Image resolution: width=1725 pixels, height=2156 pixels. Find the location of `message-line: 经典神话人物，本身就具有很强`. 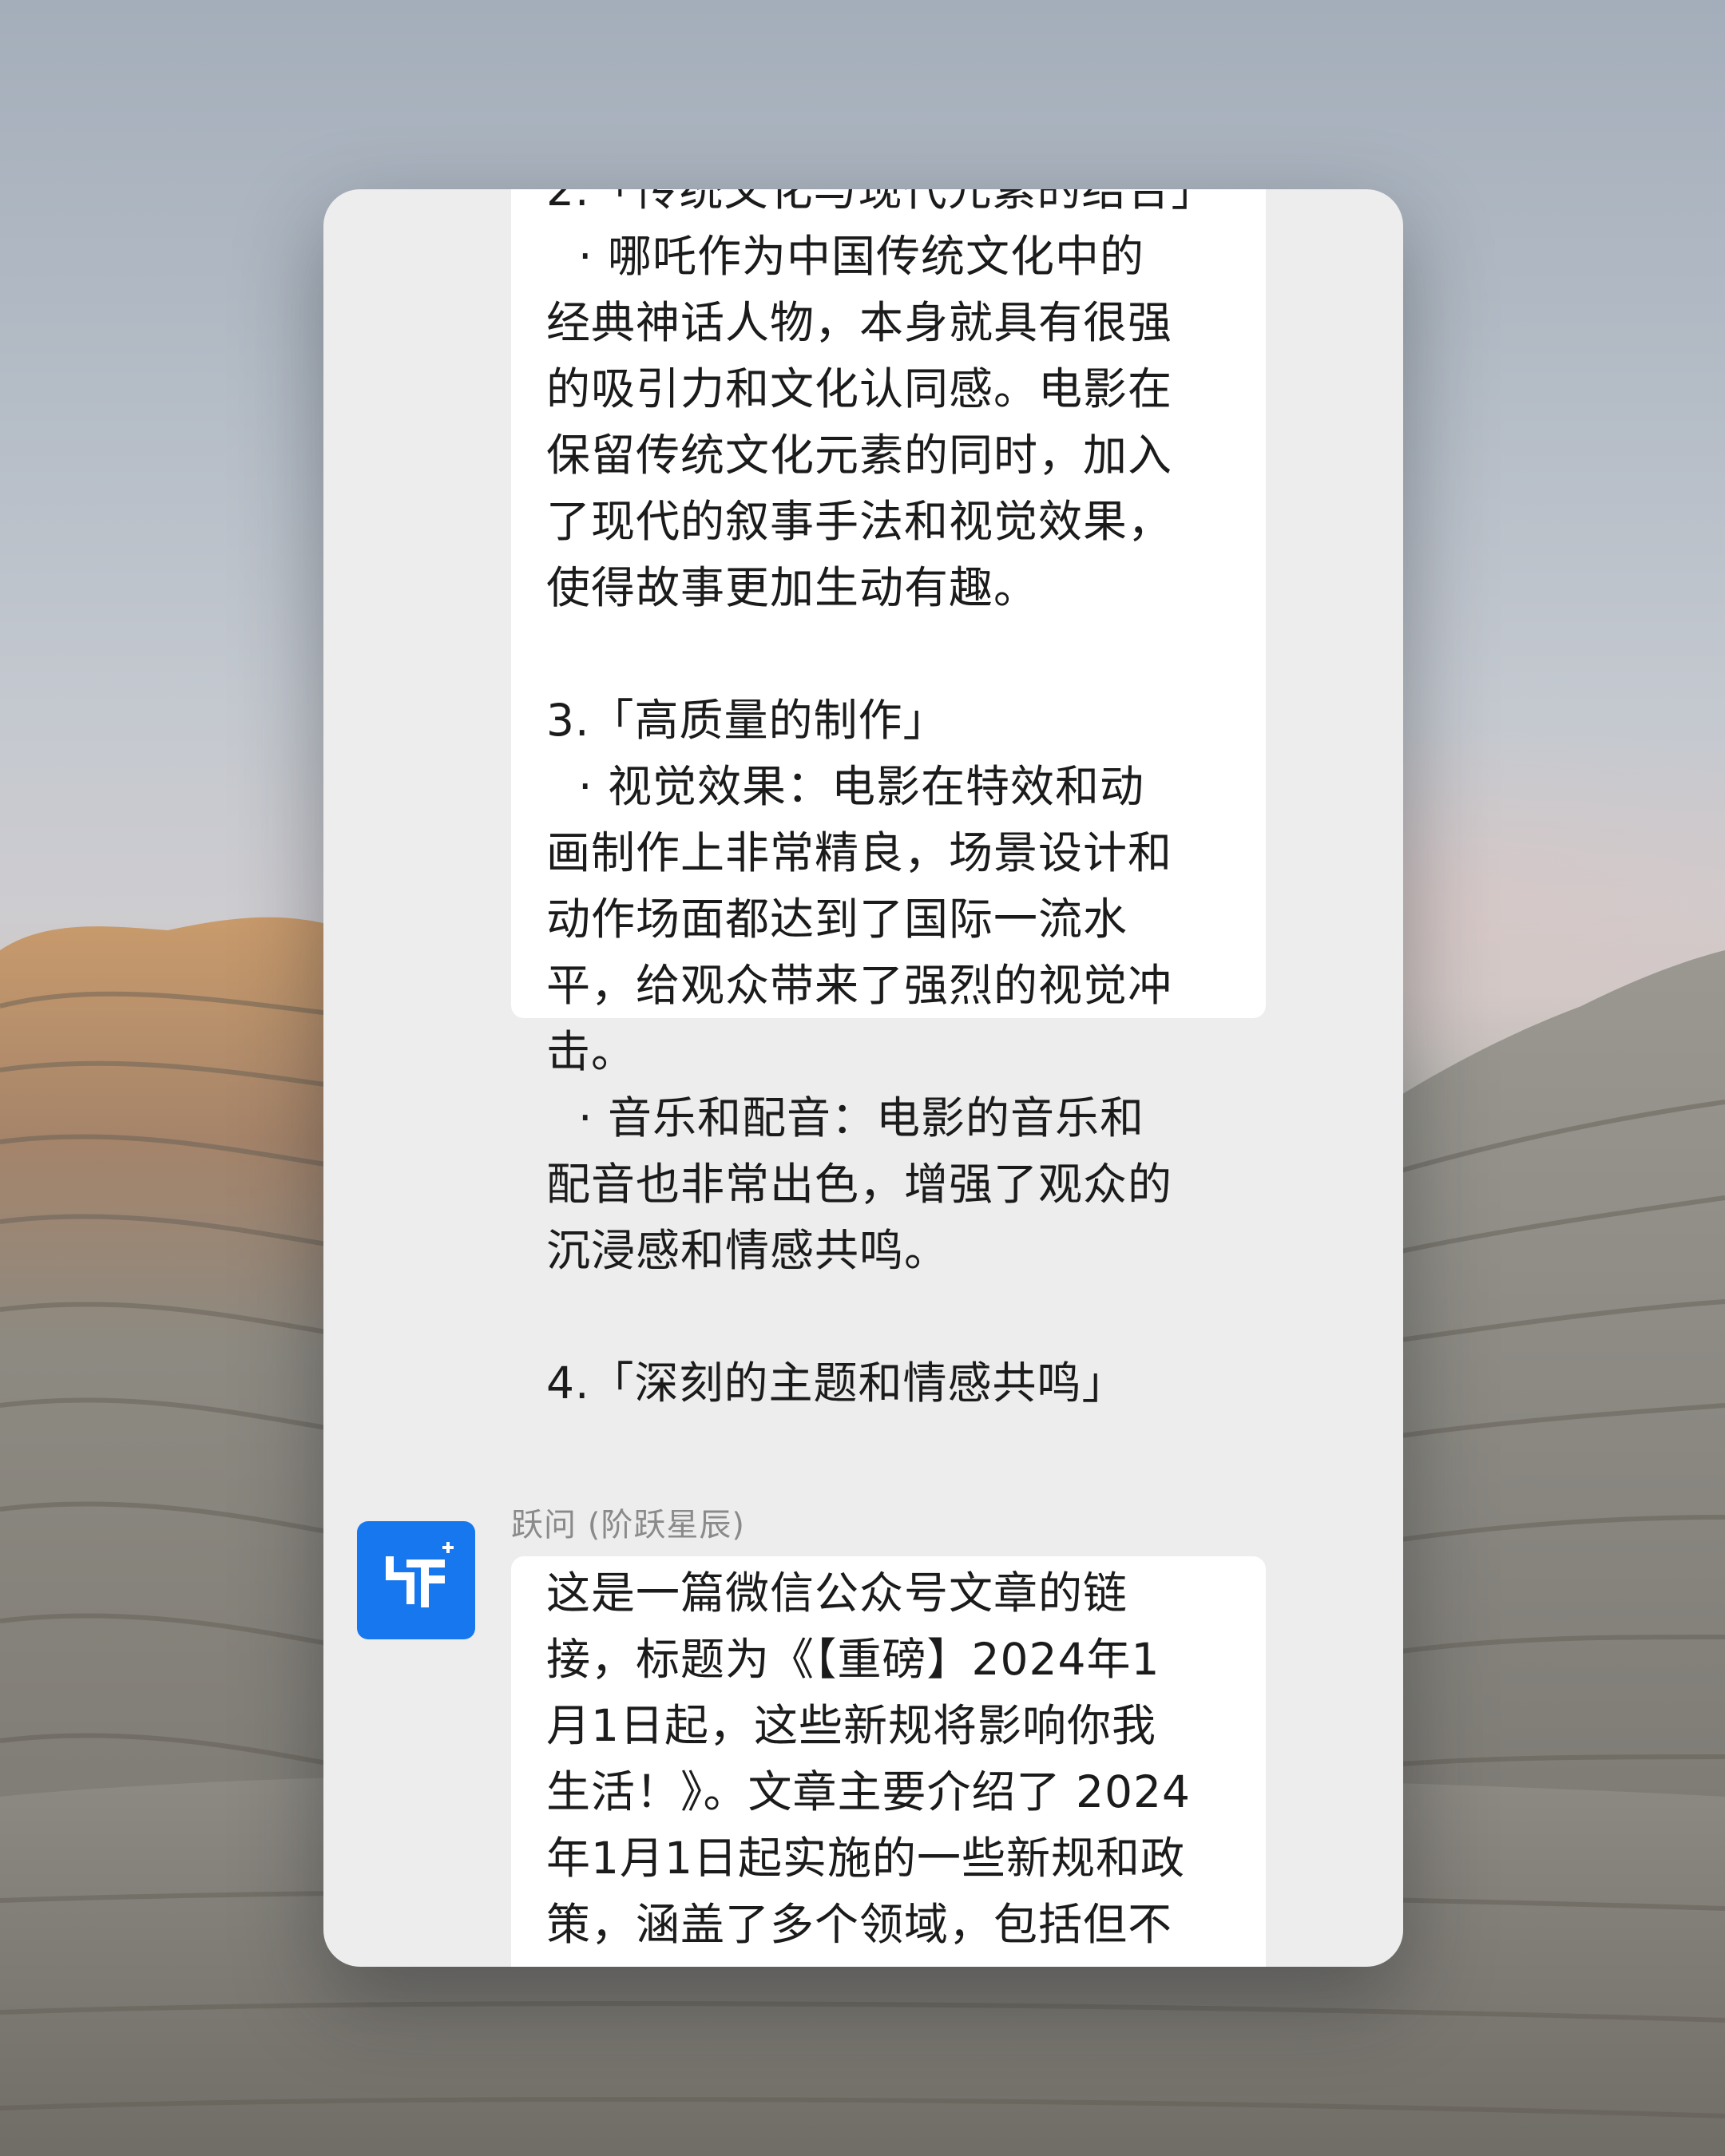

message-line: 经典神话人物，本身就具有很强 is located at coordinates (859, 322).